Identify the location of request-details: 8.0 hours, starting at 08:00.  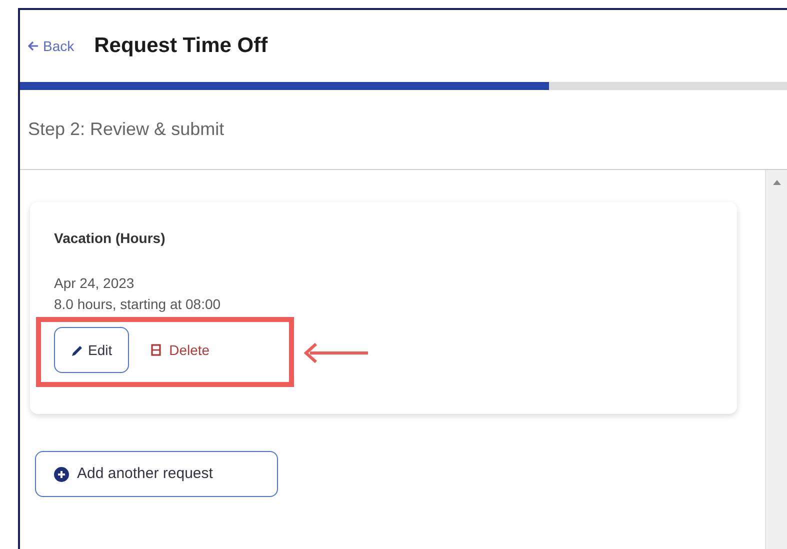
(138, 304).